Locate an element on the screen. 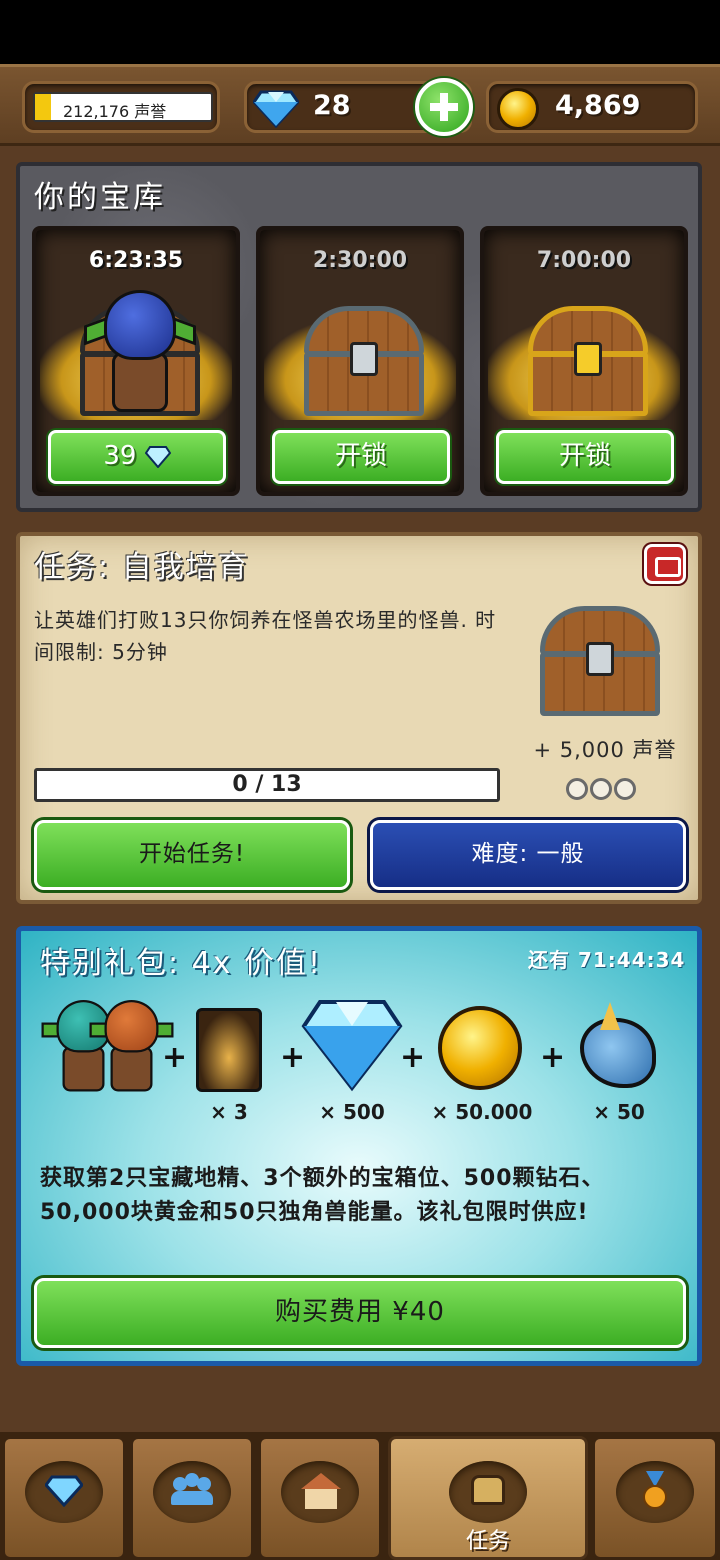 This screenshot has height=1560, width=720. mission-description: 让英雄们打败13只你饲养在怪兽农场里的怪兽. 时间限制: 5分钟 is located at coordinates (265, 636).